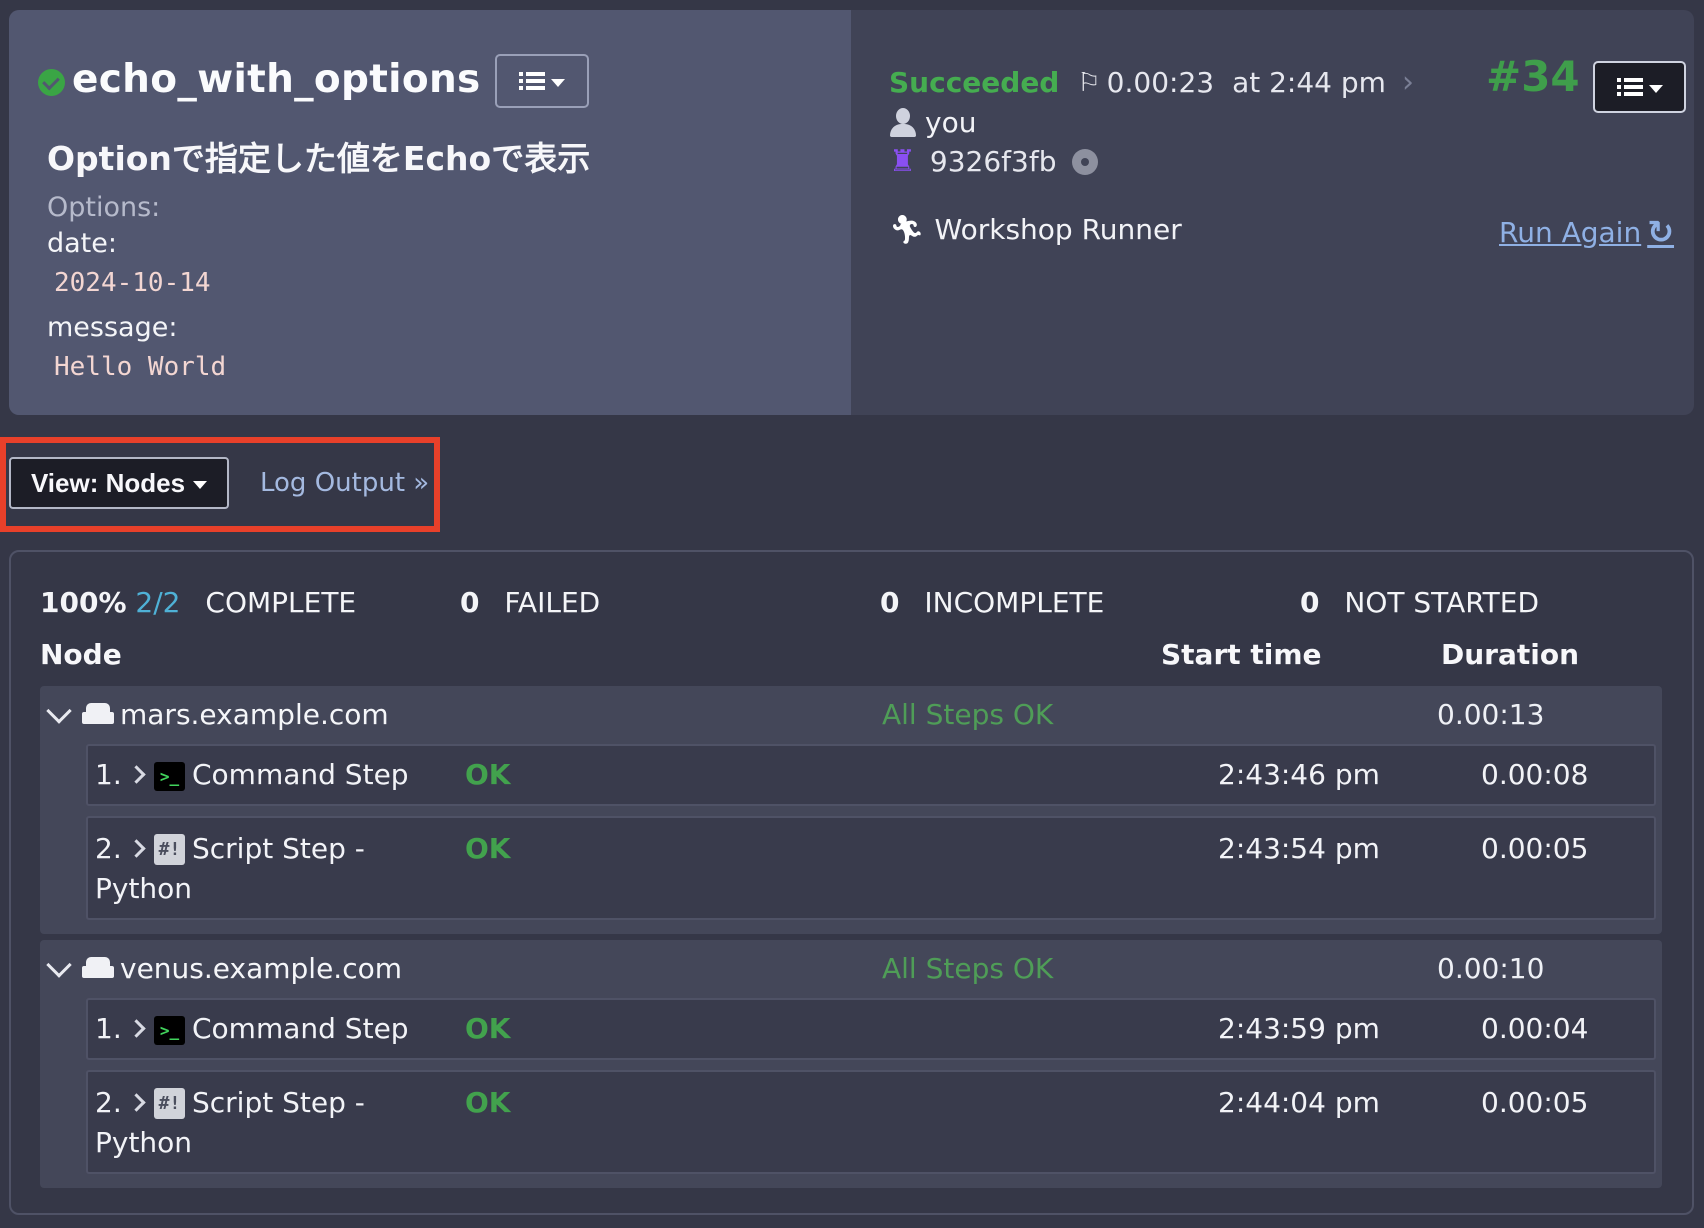 The height and width of the screenshot is (1228, 1704). I want to click on server-icon, so click(98, 714).